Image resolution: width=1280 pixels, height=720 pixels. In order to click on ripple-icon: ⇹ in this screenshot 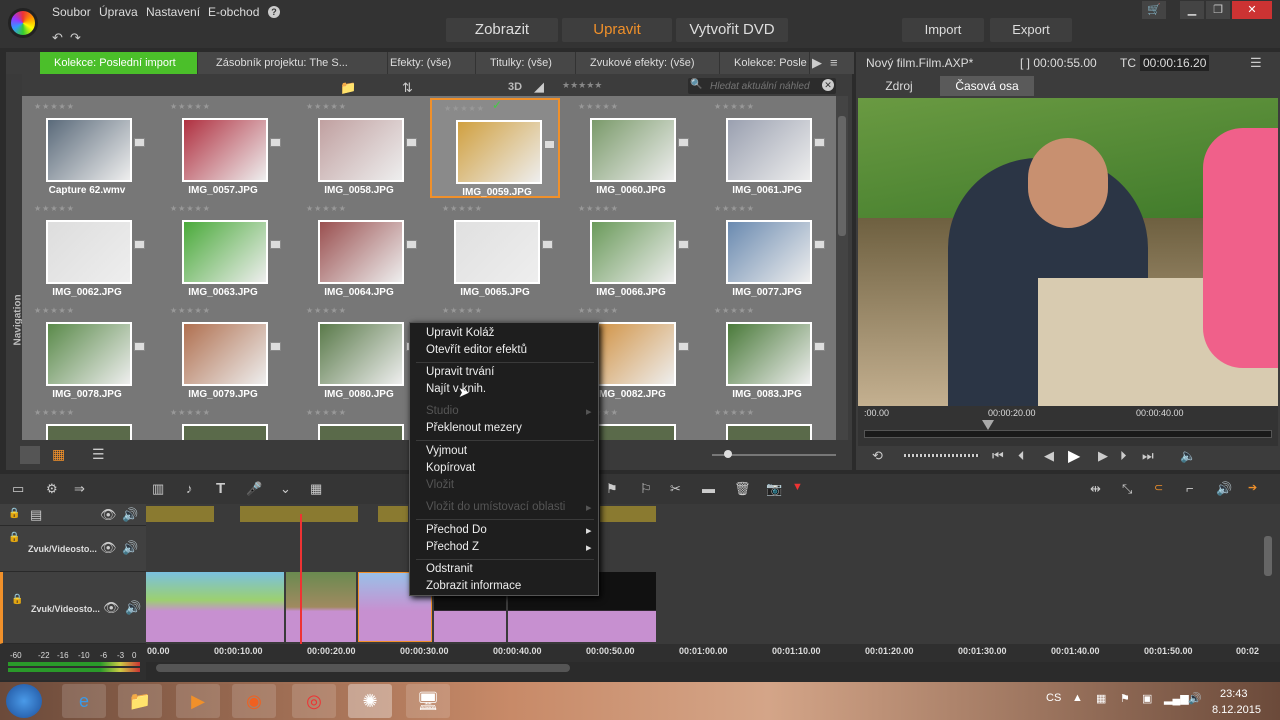, I will do `click(1095, 489)`.